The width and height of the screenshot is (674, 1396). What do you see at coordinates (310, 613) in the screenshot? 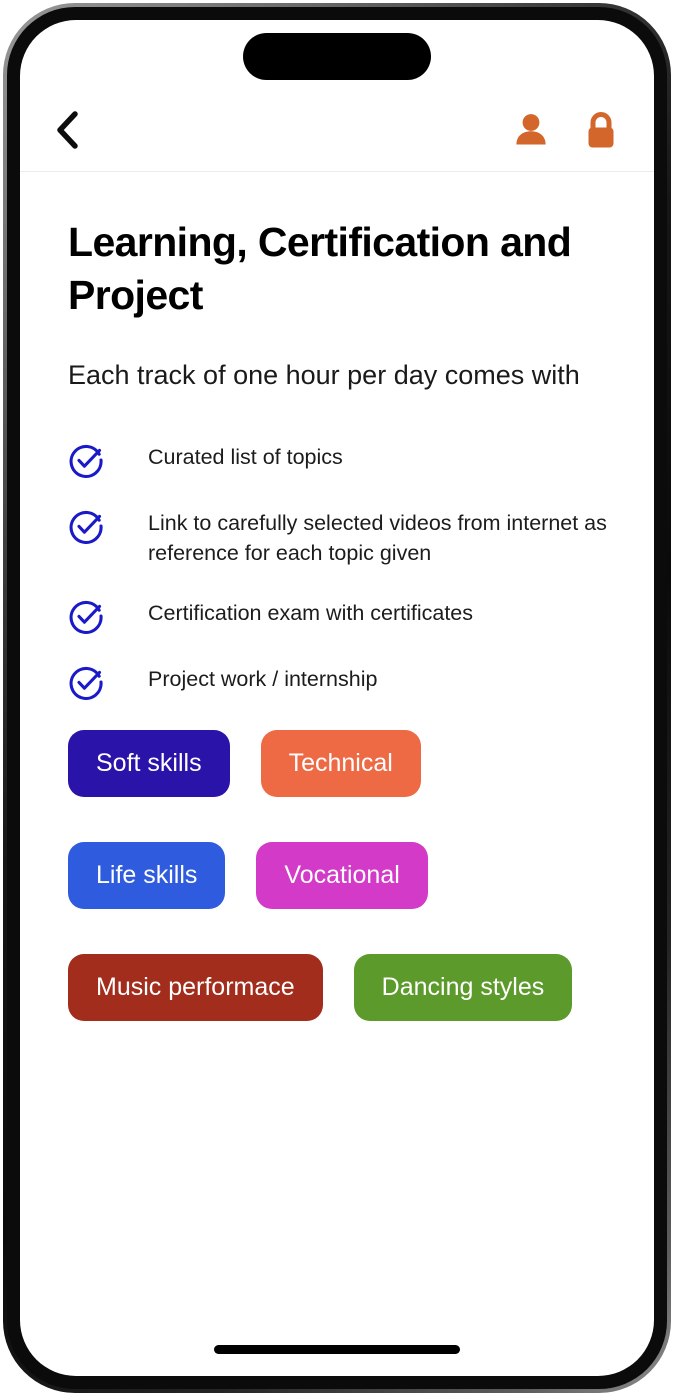
I see `list-item-label: Certification exam with certificates` at bounding box center [310, 613].